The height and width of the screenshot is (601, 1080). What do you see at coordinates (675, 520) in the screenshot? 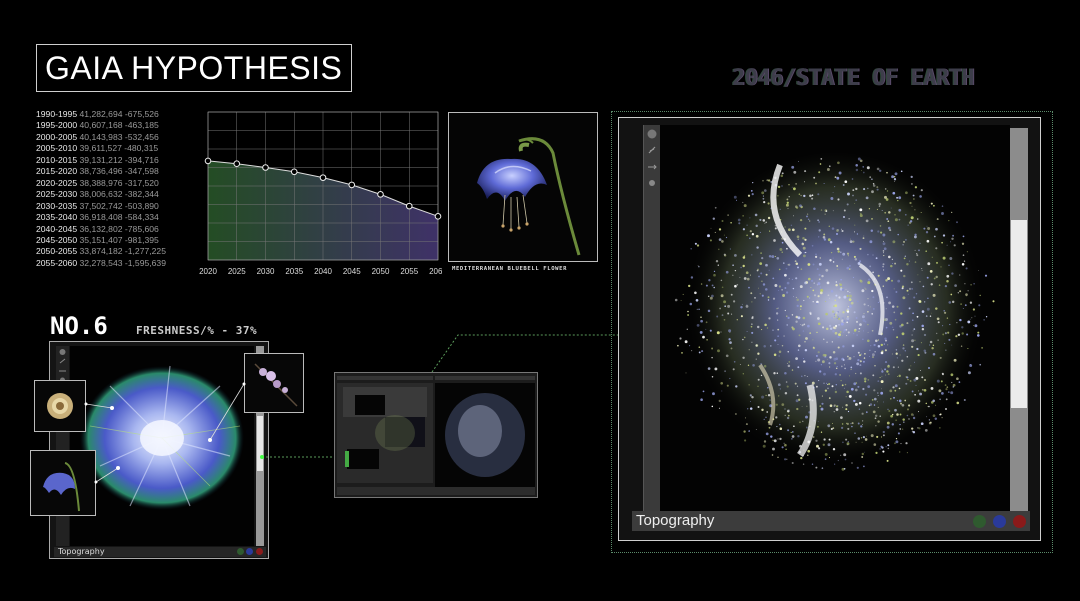
I see `status-label: Topography` at bounding box center [675, 520].